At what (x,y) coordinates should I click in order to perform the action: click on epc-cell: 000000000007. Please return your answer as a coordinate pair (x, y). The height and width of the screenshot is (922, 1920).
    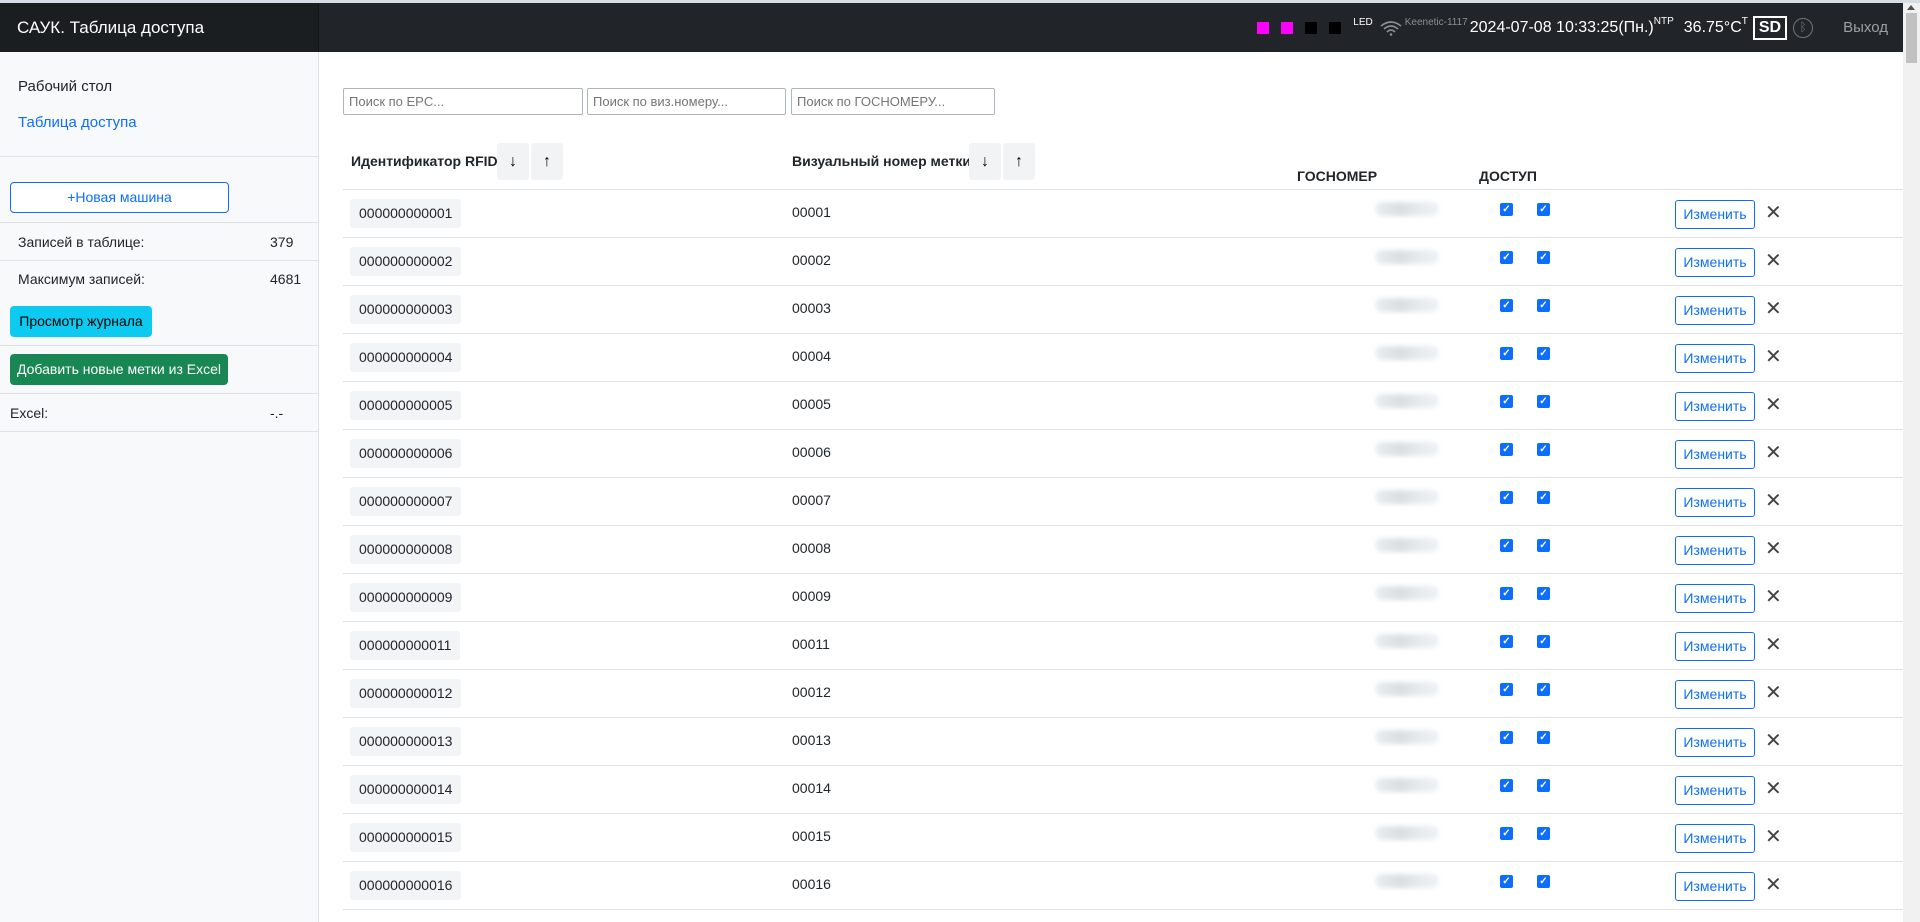
    Looking at the image, I should click on (406, 501).